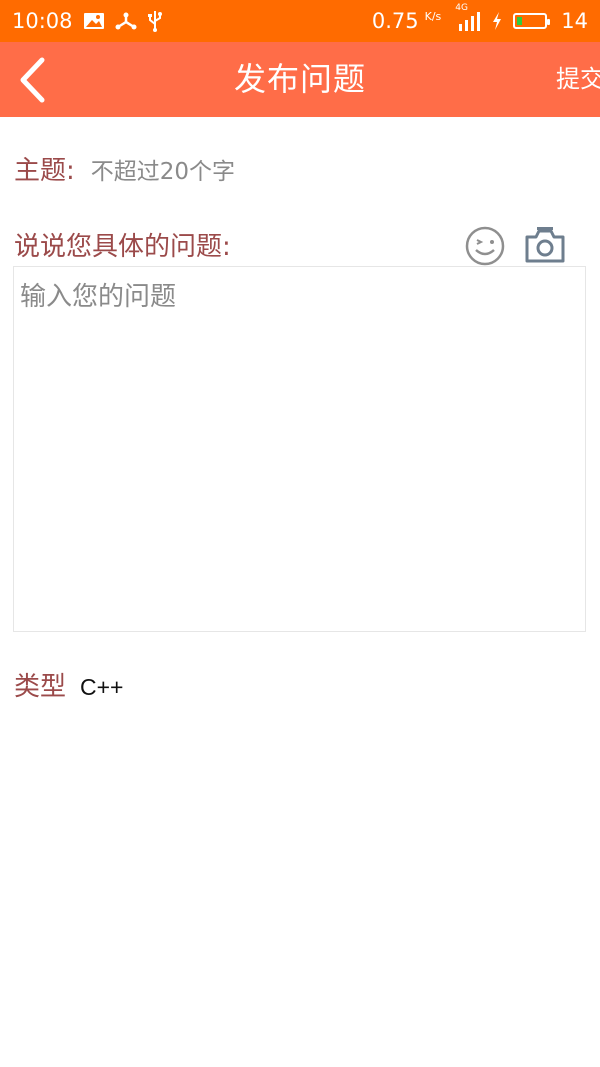  I want to click on image-icon, so click(94, 21).